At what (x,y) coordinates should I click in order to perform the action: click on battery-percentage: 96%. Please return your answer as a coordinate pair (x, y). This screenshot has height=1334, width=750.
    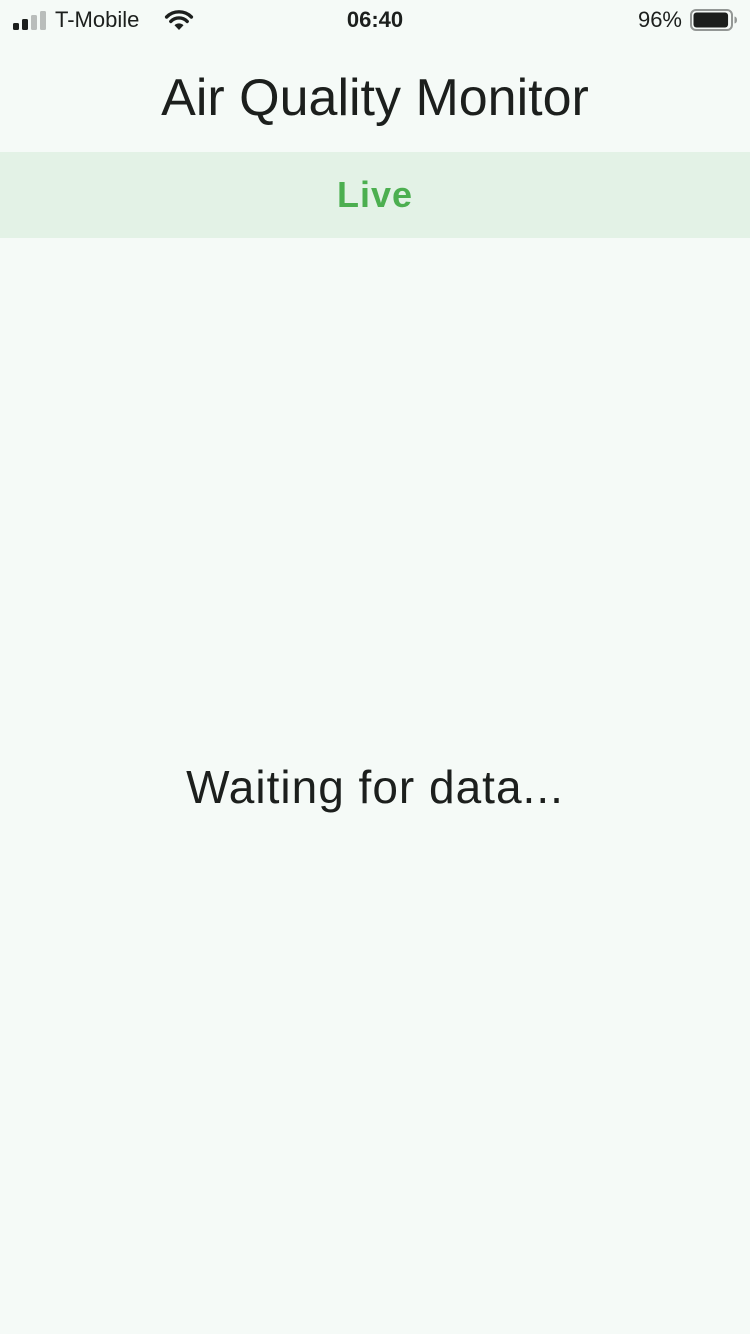
    Looking at the image, I should click on (659, 19).